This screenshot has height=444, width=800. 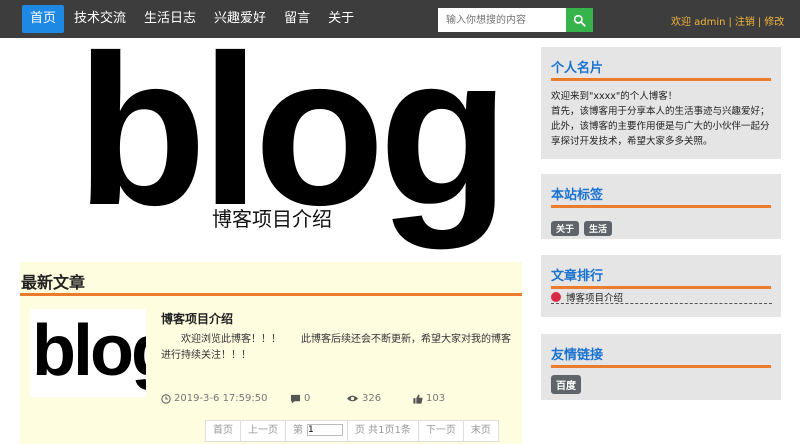 I want to click on thumbnail-logo: blog, so click(x=89, y=351).